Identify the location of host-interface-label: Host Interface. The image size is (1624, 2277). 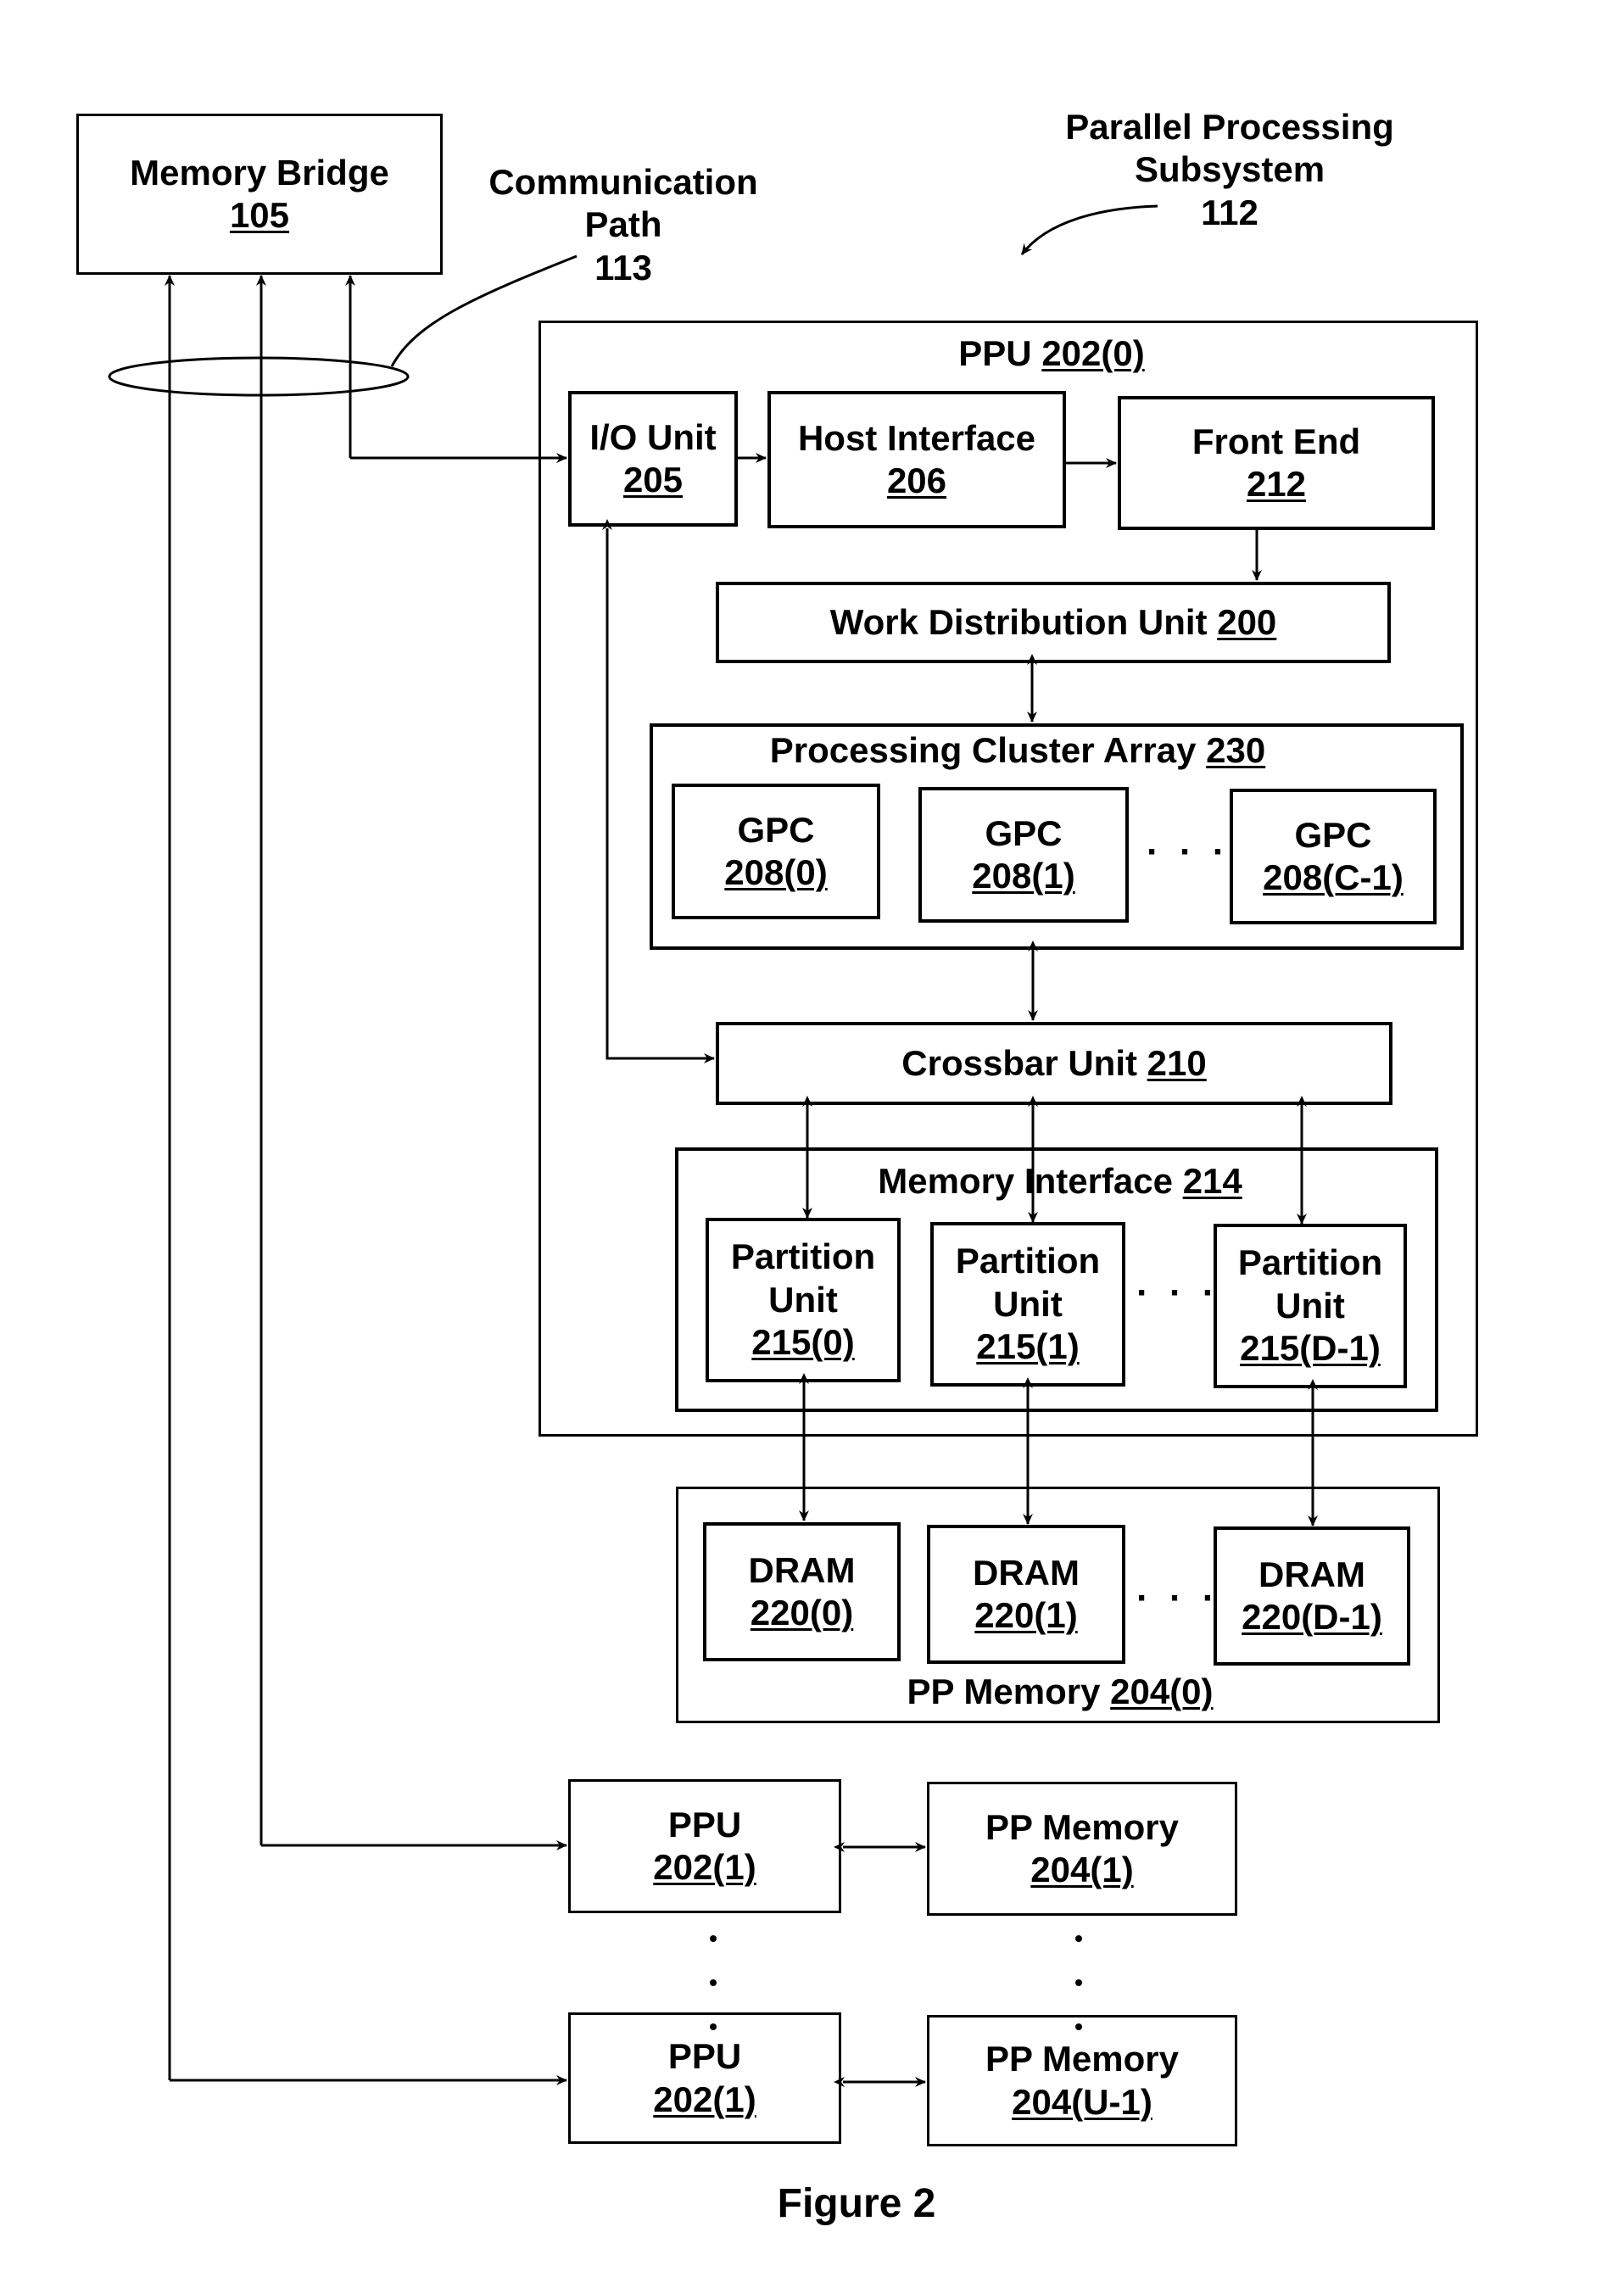
(916, 438).